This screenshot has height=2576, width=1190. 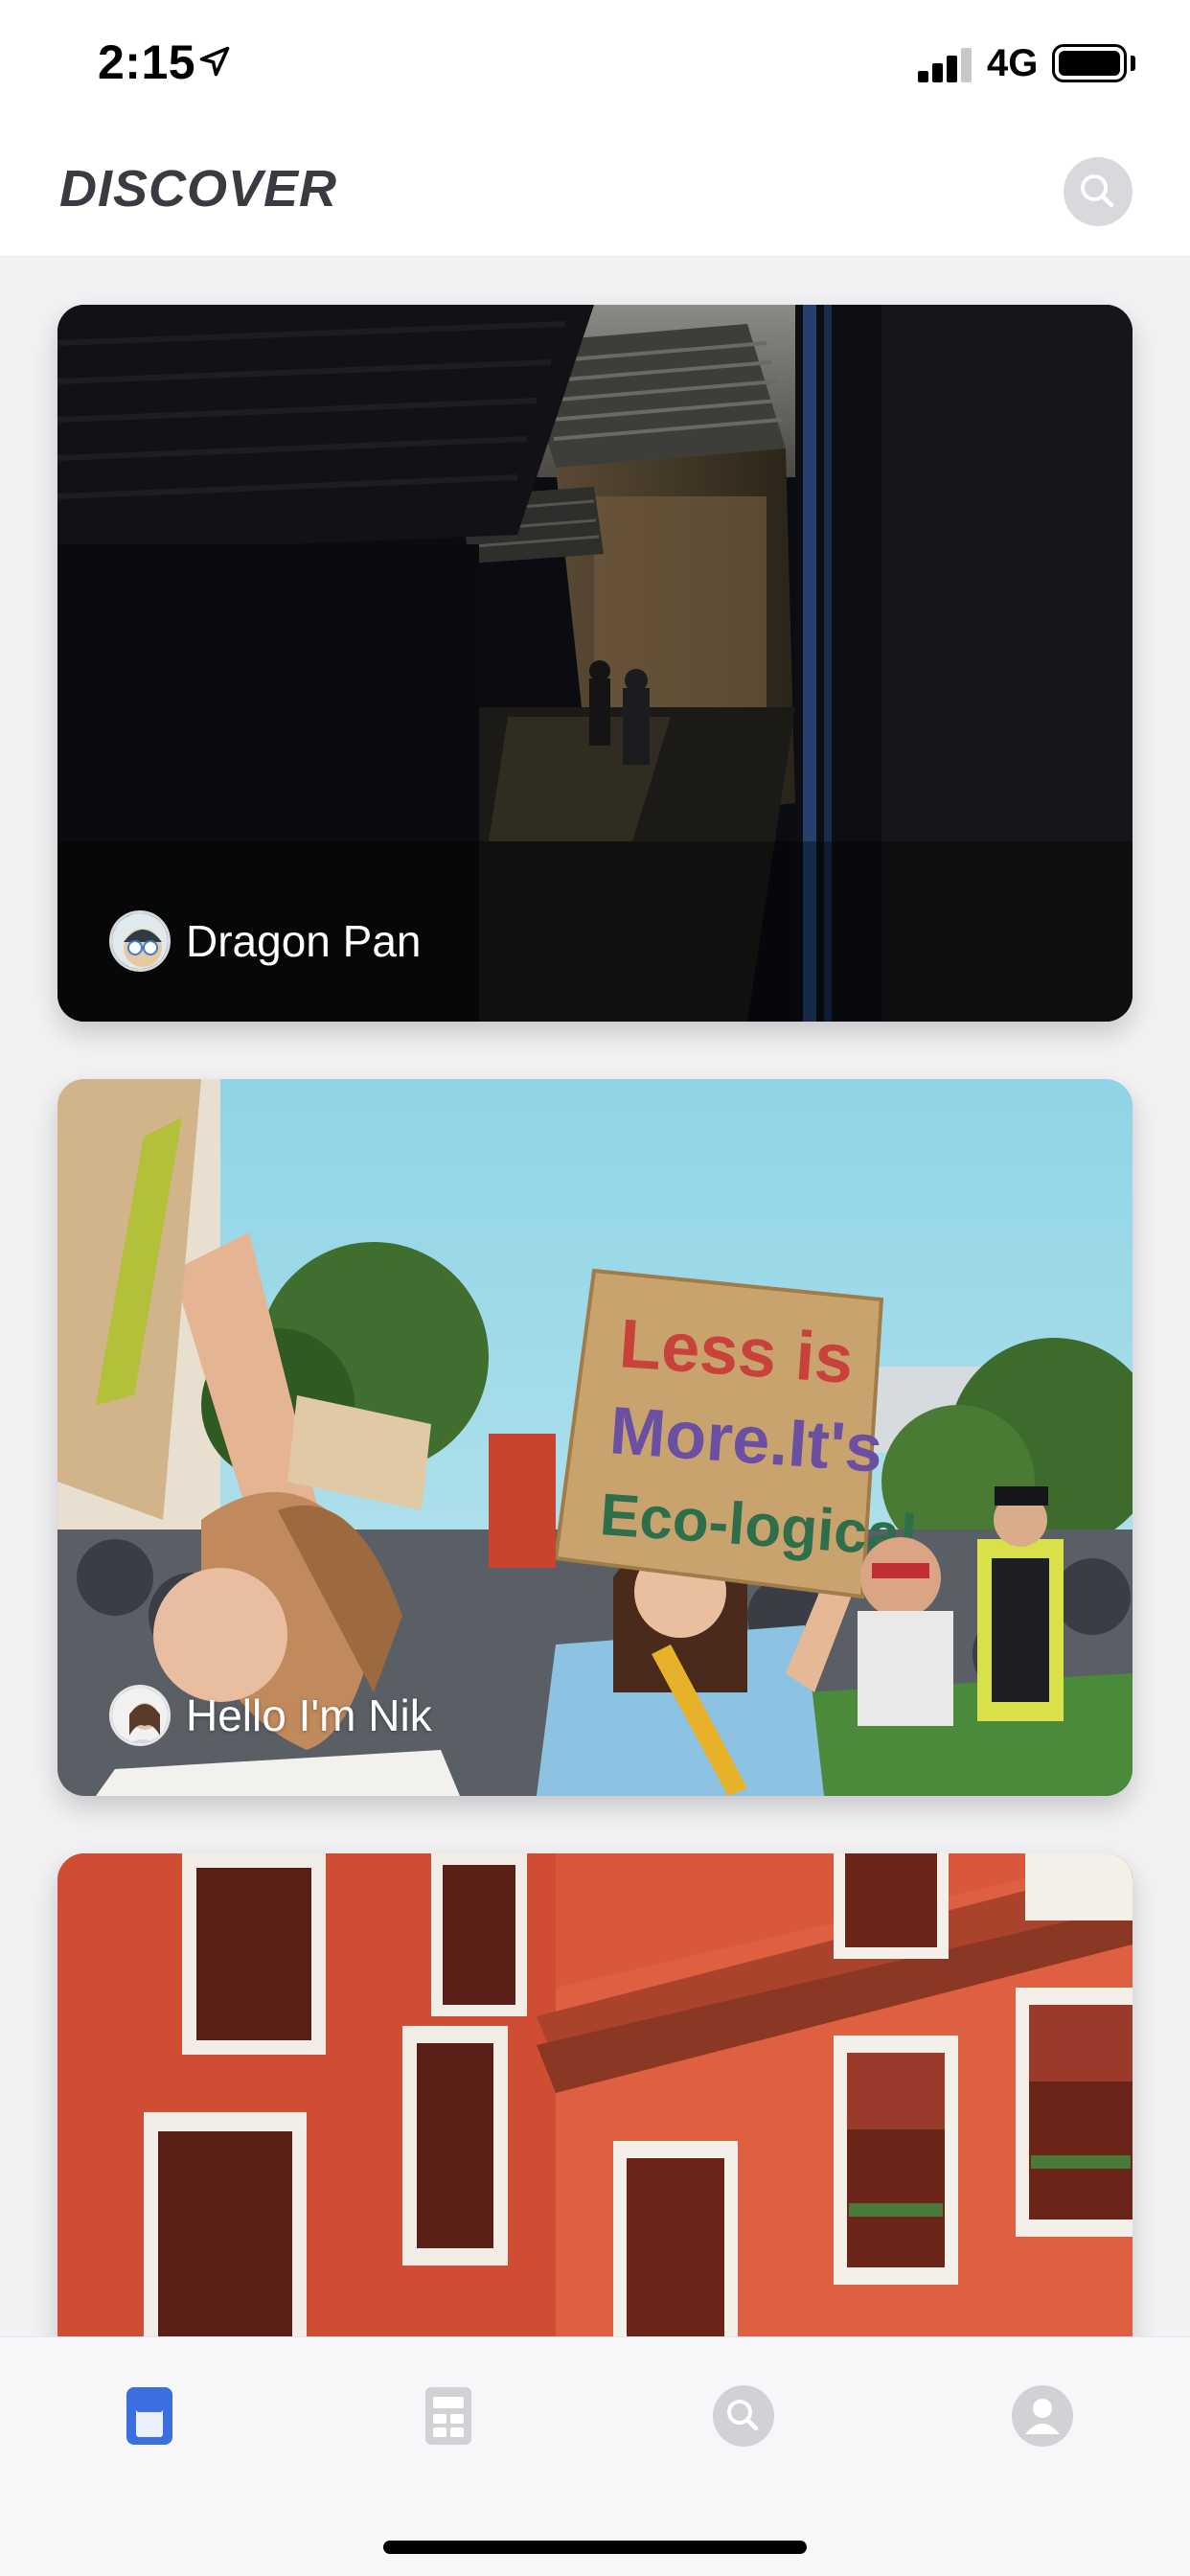 What do you see at coordinates (595, 2456) in the screenshot?
I see `tab-bar` at bounding box center [595, 2456].